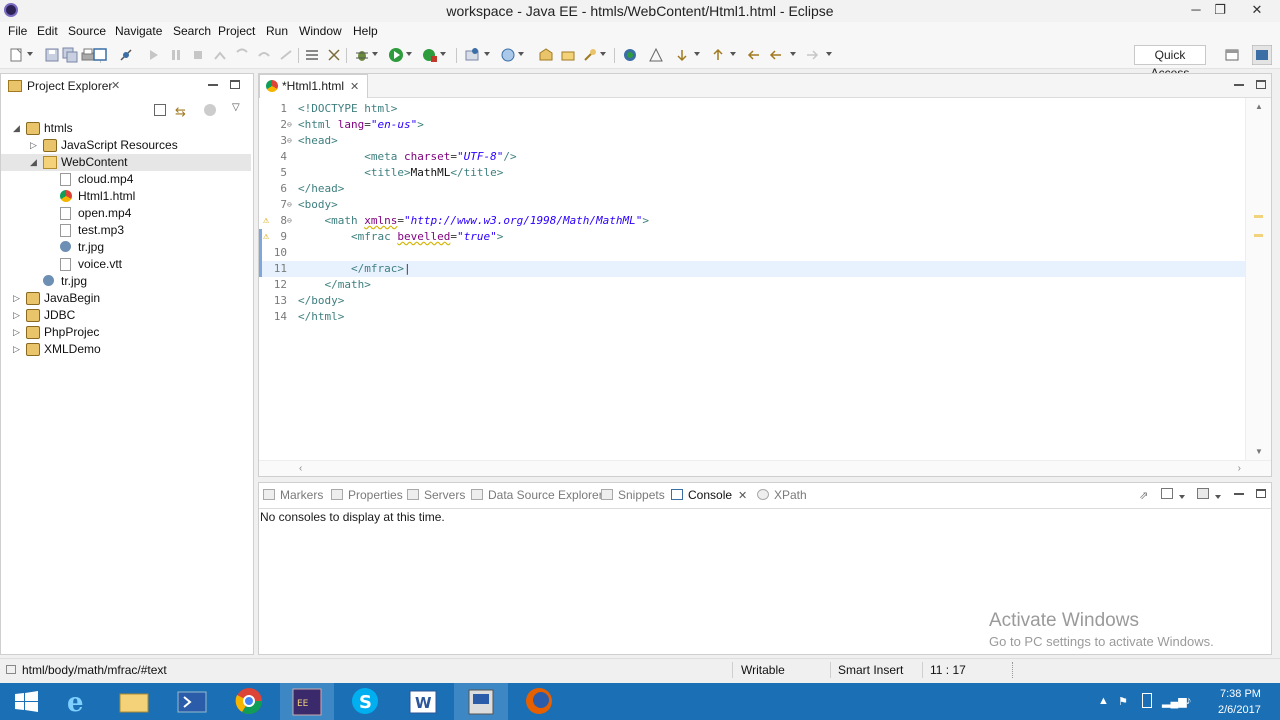  Describe the element at coordinates (430, 55) in the screenshot. I see `external-tools-icon` at that location.